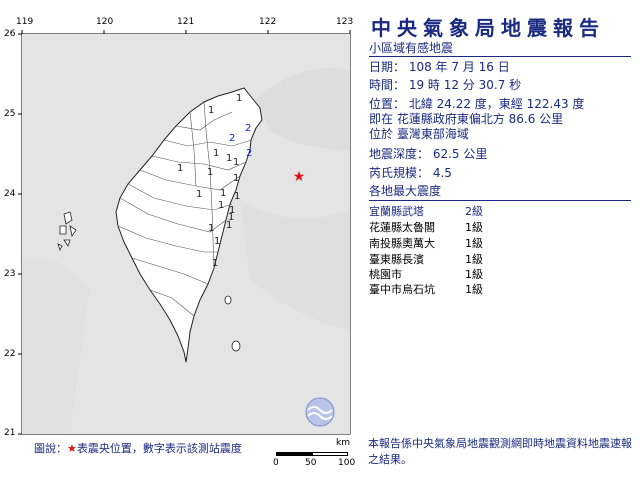 Image resolution: width=640 pixels, height=480 pixels. What do you see at coordinates (419, 134) in the screenshot?
I see `location-region: 位於 臺灣東部海域` at bounding box center [419, 134].